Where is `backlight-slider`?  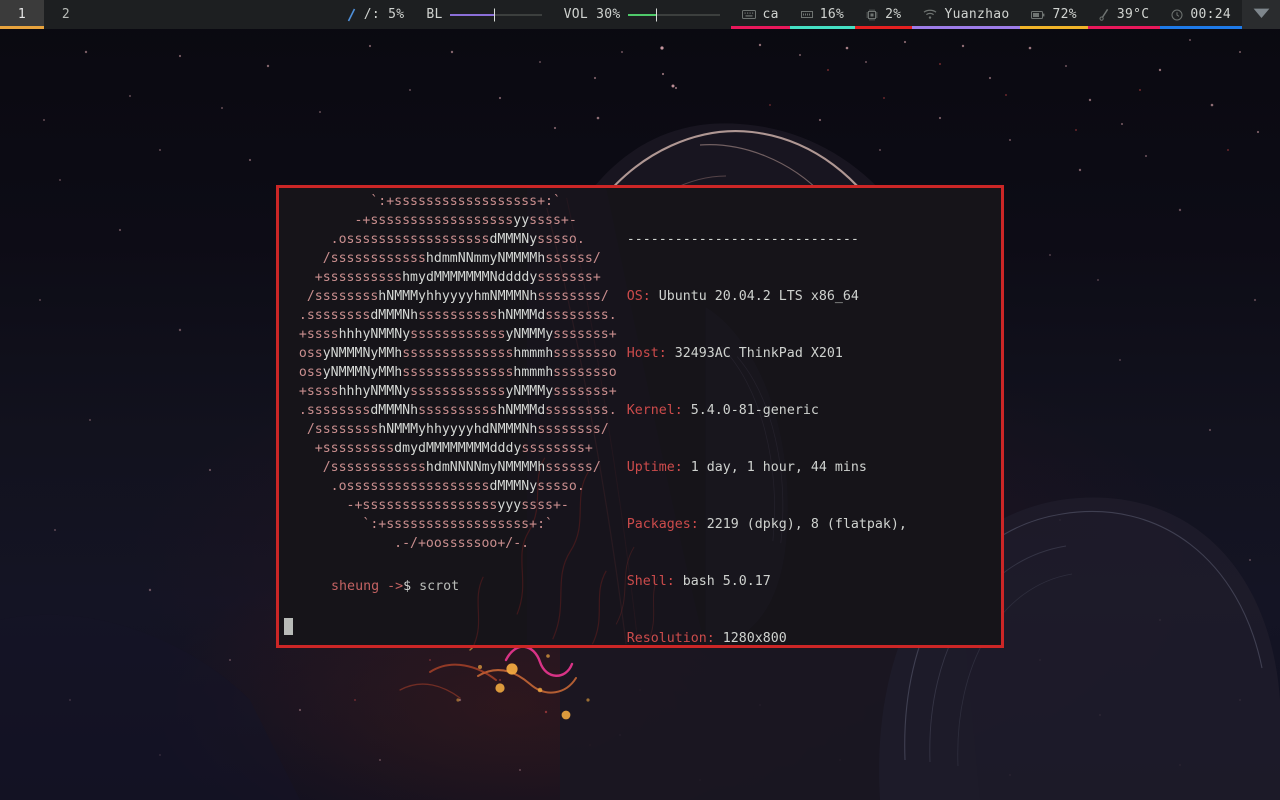 backlight-slider is located at coordinates (495, 14).